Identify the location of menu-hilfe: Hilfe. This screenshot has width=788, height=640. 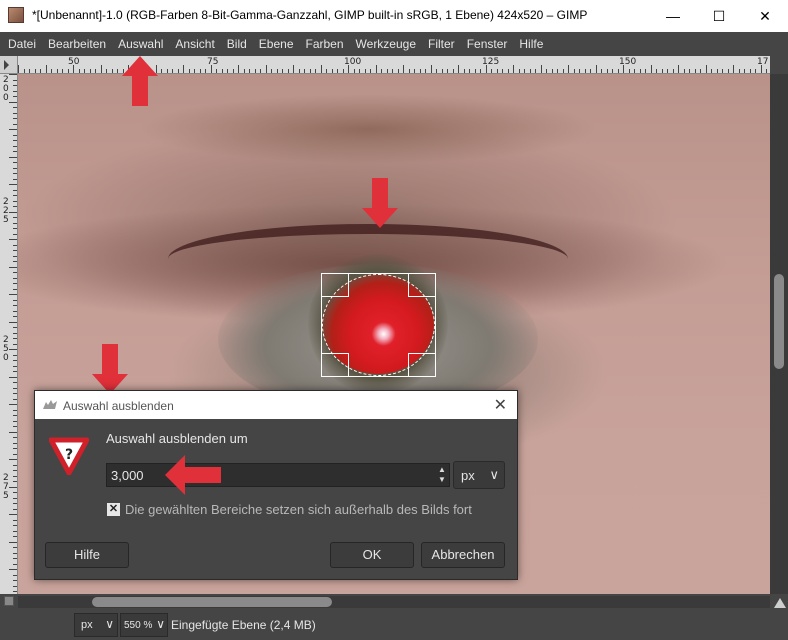
(531, 44).